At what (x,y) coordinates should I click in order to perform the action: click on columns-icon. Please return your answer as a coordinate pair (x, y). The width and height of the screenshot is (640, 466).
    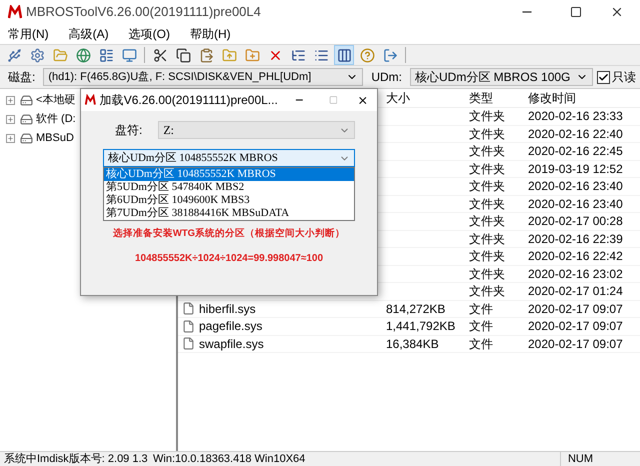
    Looking at the image, I should click on (344, 55).